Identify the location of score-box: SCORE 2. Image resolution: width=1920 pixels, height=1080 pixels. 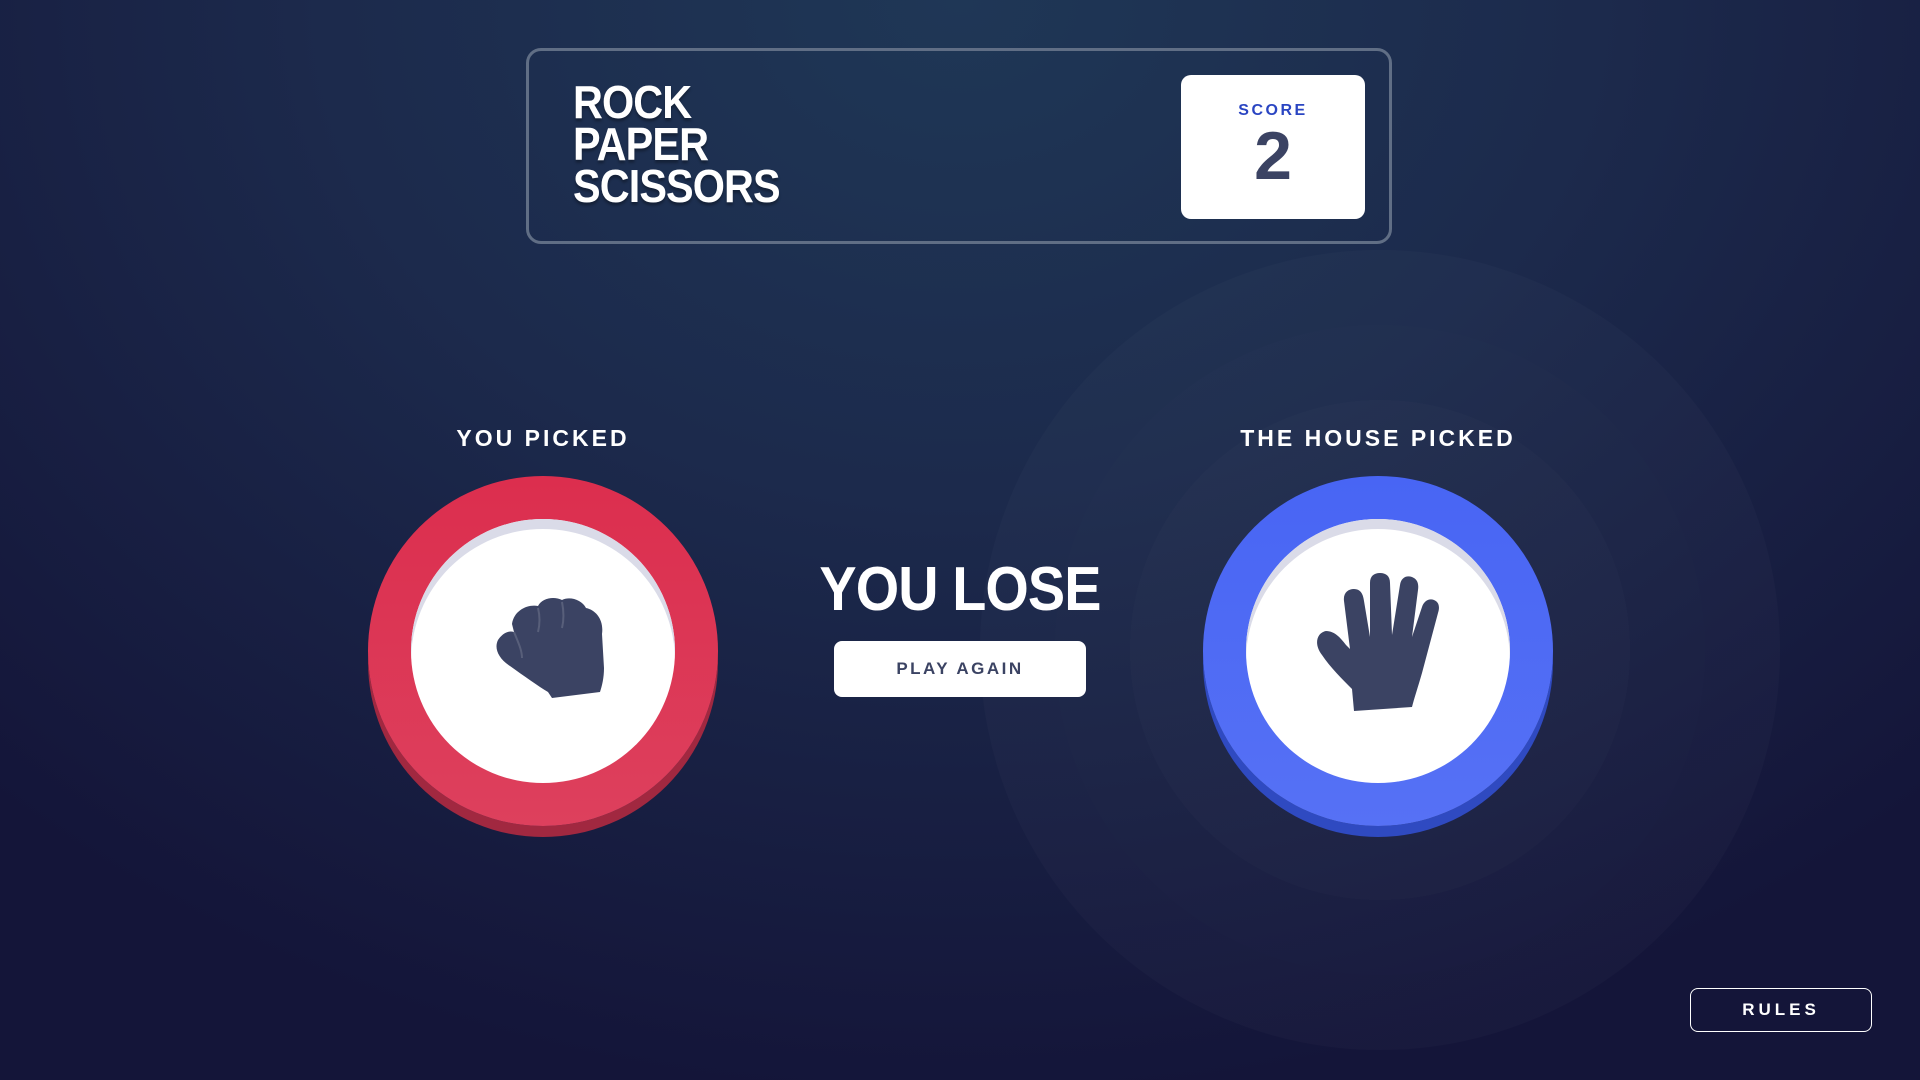
(1273, 147).